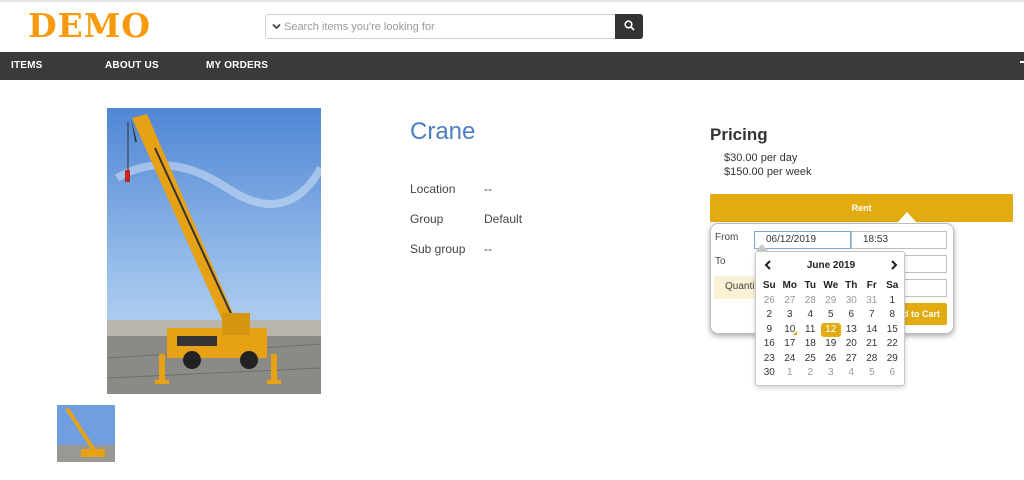 The width and height of the screenshot is (1024, 480). Describe the element at coordinates (894, 266) in the screenshot. I see `next-month-icon` at that location.